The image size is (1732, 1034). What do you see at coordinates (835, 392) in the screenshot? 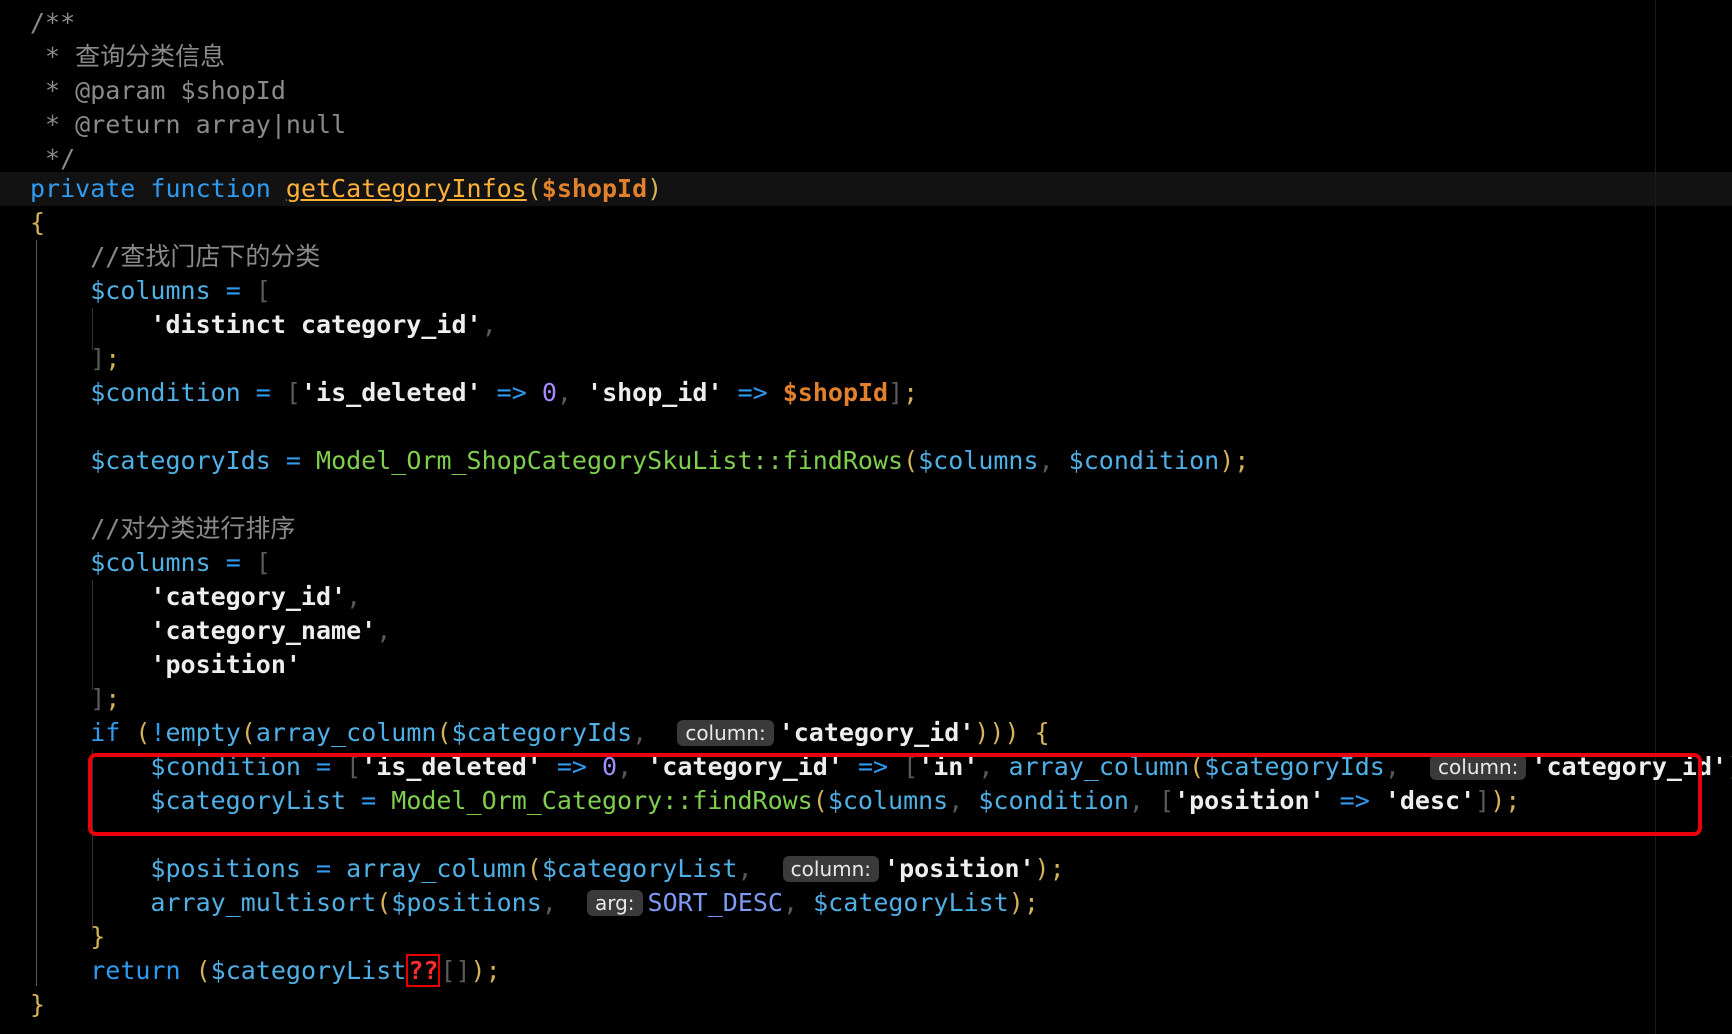
I see `variable: $shopId` at bounding box center [835, 392].